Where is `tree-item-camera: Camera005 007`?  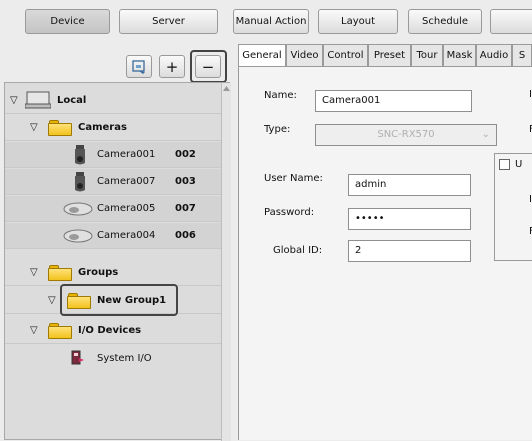 tree-item-camera: Camera005 007 is located at coordinates (113, 209).